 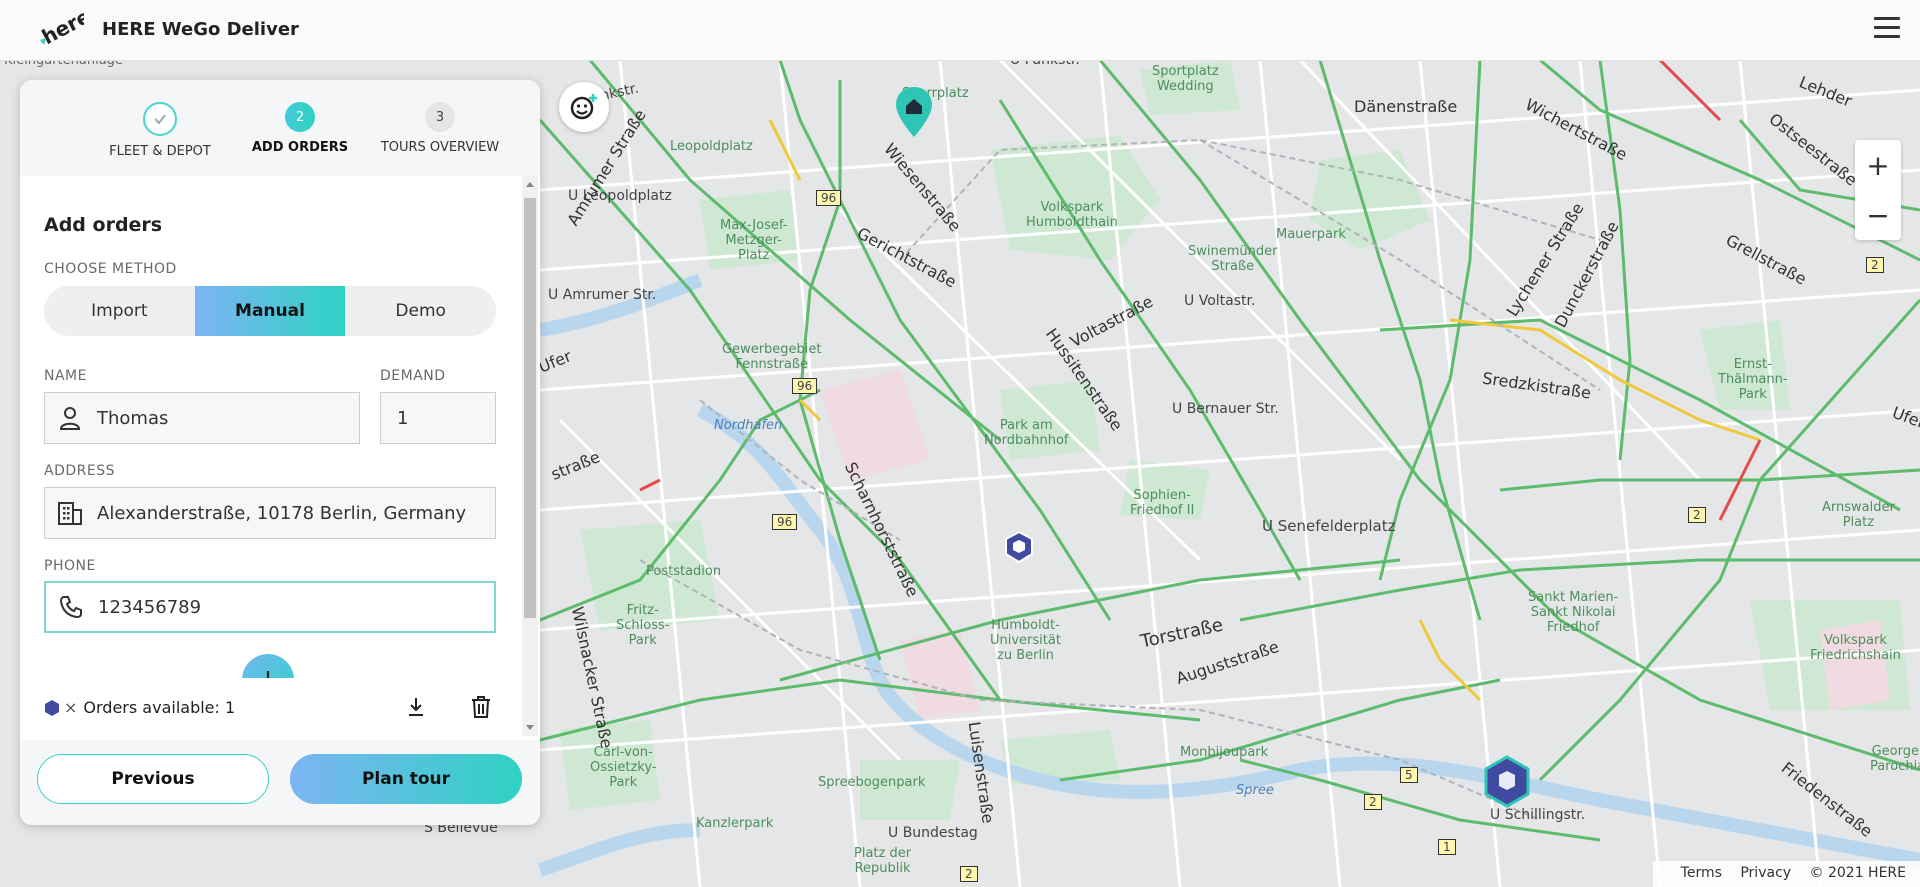 I want to click on panel-scrollbar, so click(x=530, y=456).